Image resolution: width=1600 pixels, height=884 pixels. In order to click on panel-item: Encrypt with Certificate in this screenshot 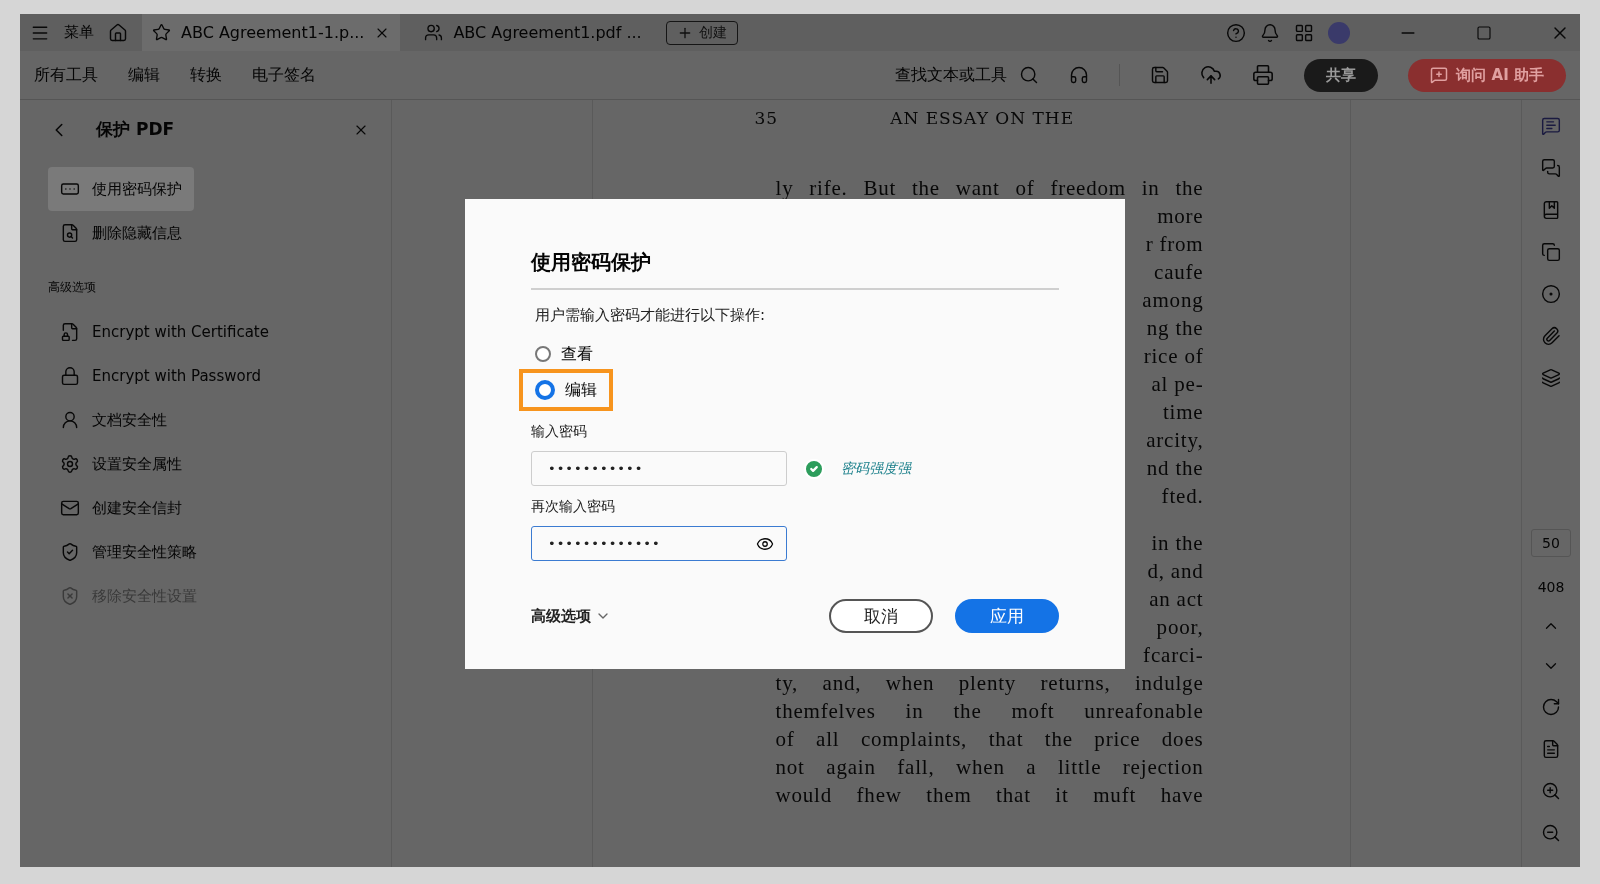, I will do `click(164, 332)`.